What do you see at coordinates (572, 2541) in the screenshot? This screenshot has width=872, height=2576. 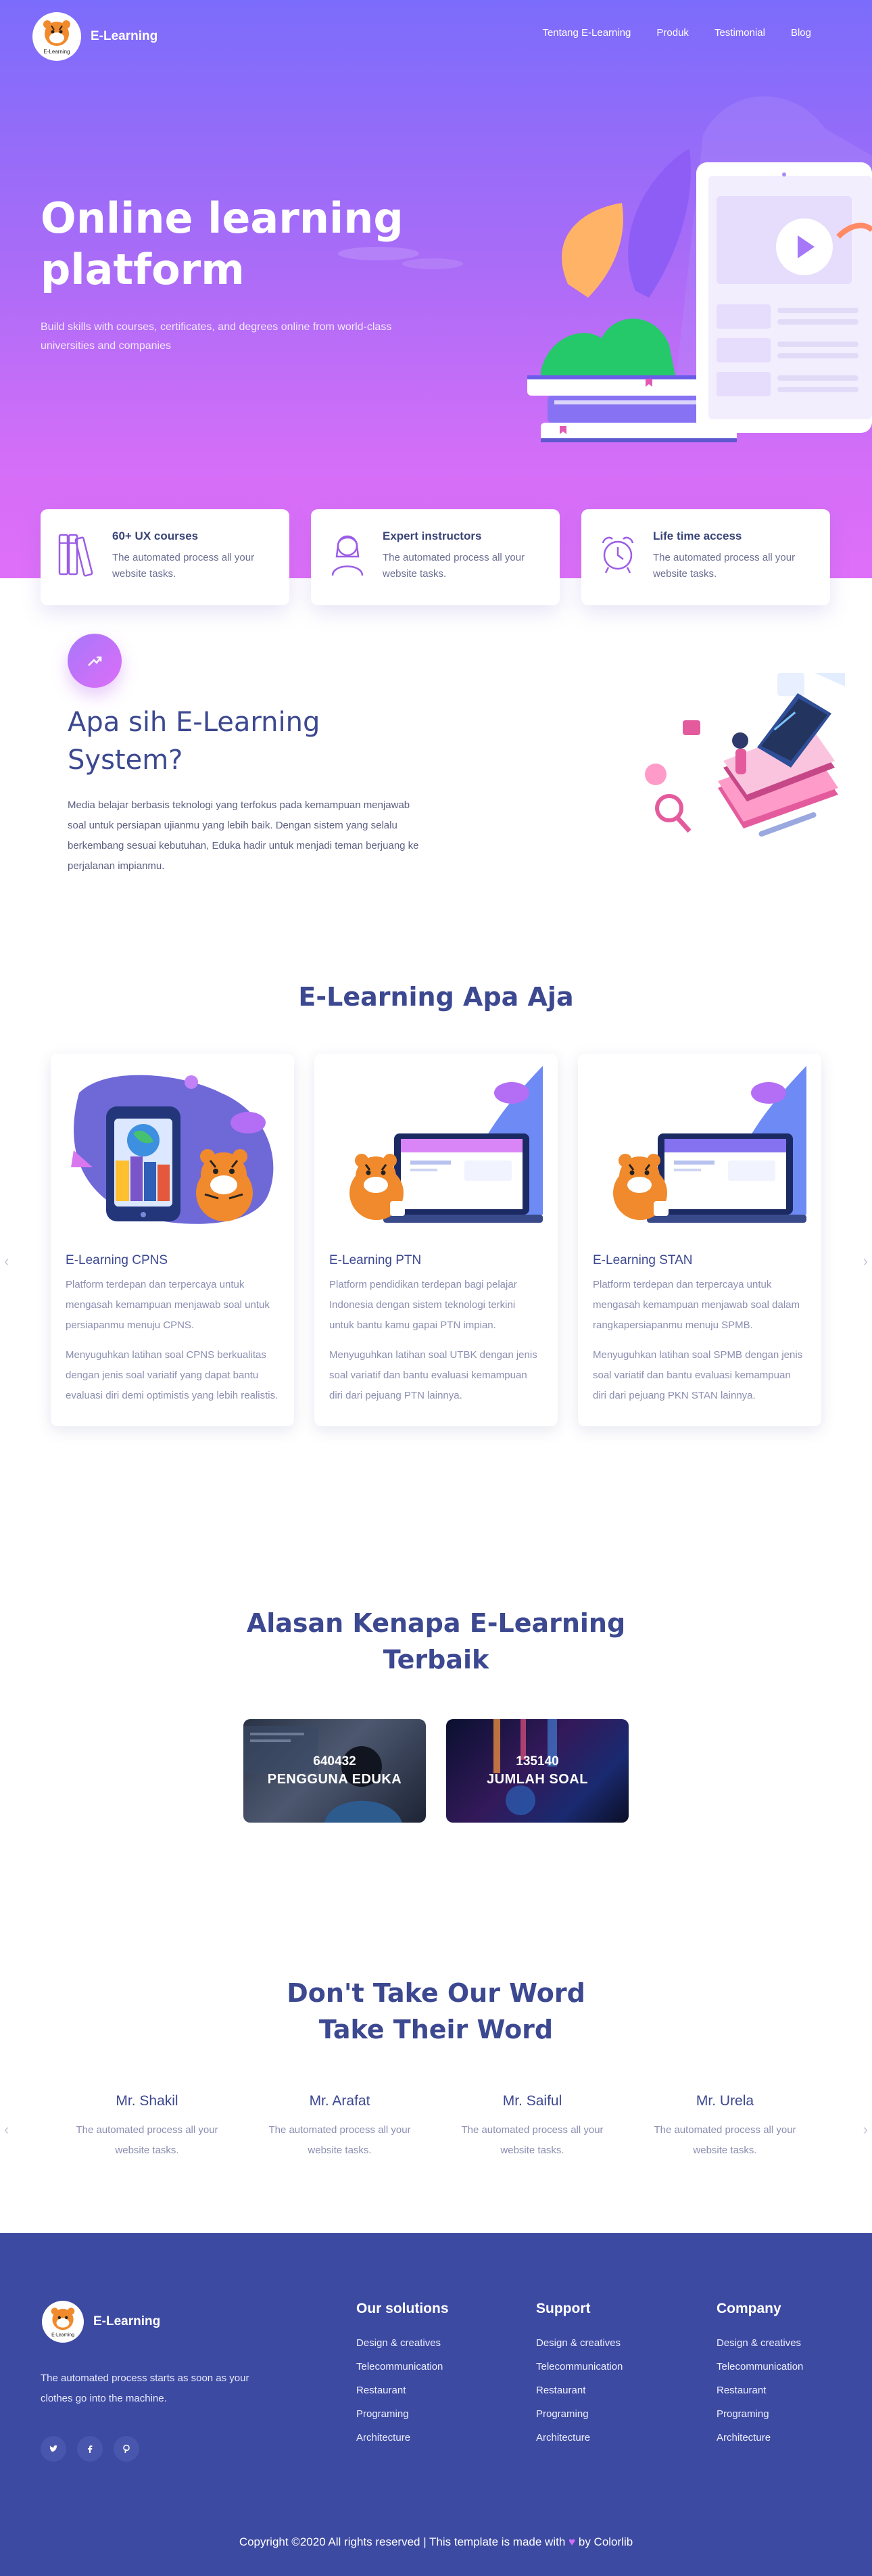 I see `heart-icon: ♥` at bounding box center [572, 2541].